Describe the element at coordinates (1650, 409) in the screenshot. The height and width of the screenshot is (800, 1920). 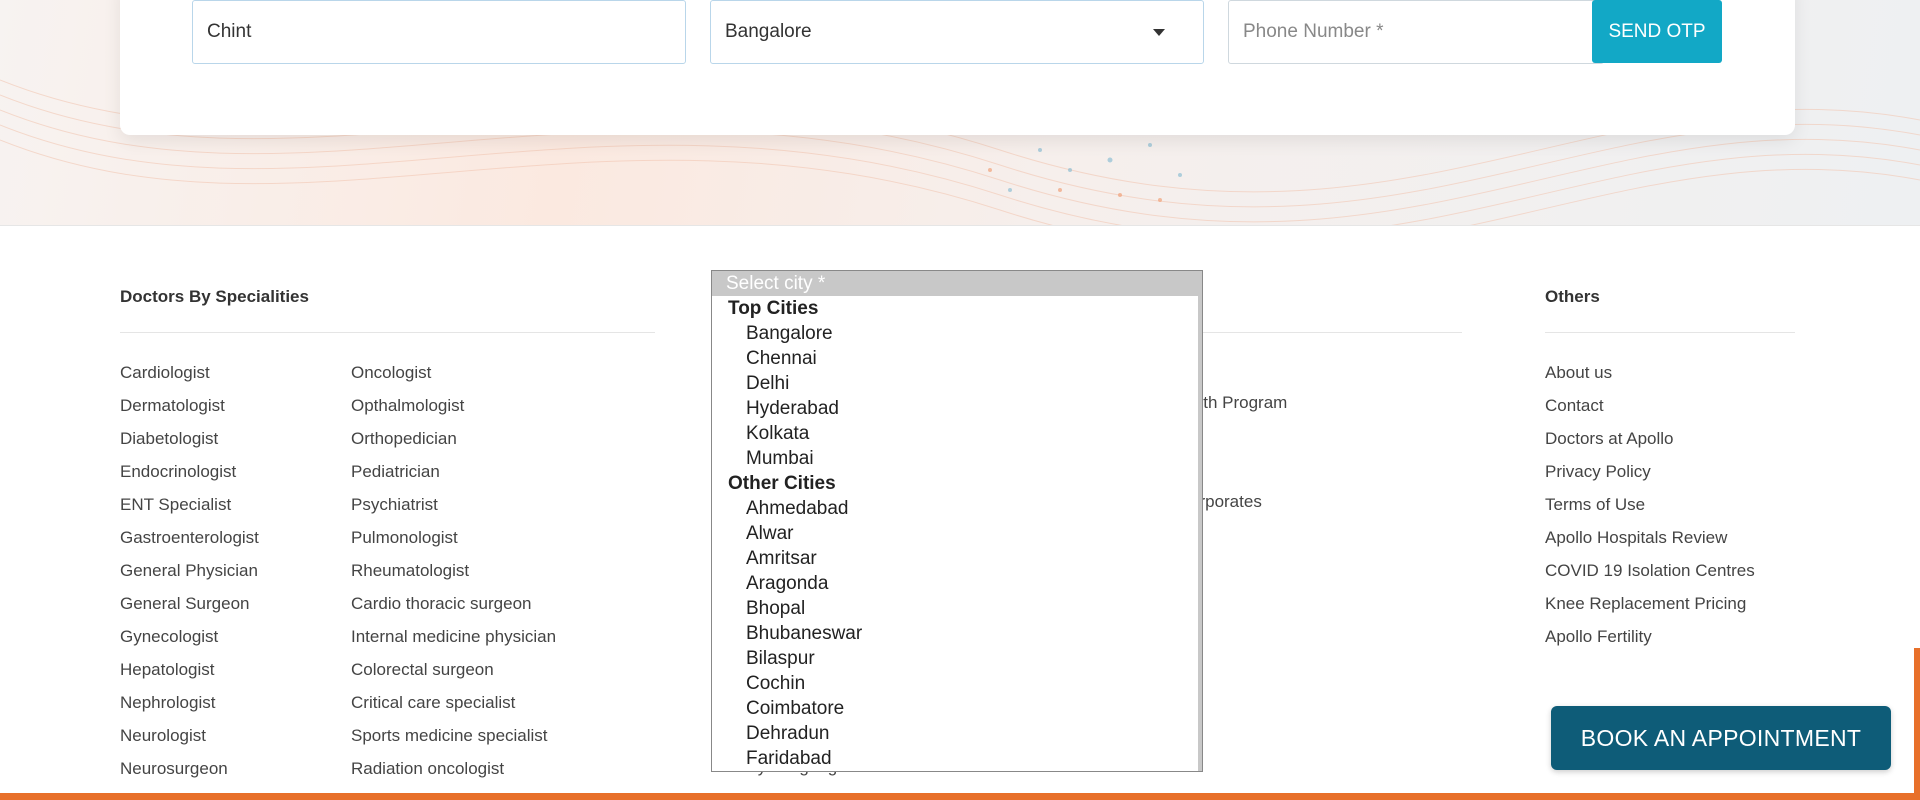
I see `others-link: Contact` at that location.